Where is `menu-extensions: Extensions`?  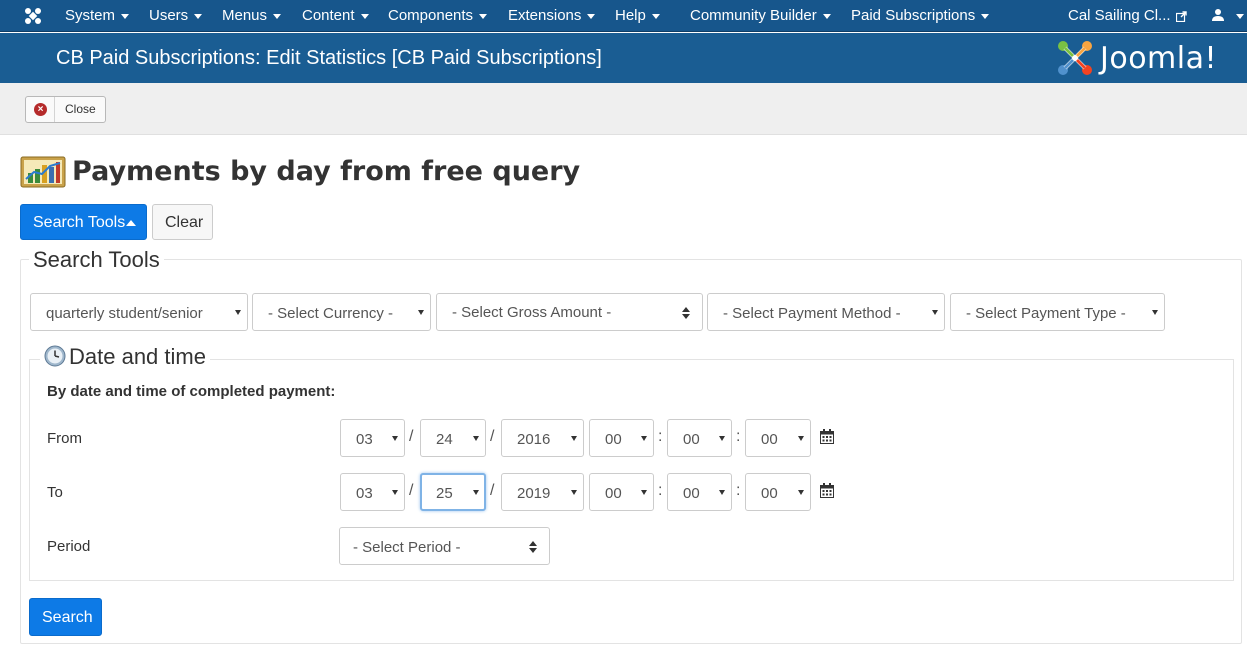
menu-extensions: Extensions is located at coordinates (552, 15).